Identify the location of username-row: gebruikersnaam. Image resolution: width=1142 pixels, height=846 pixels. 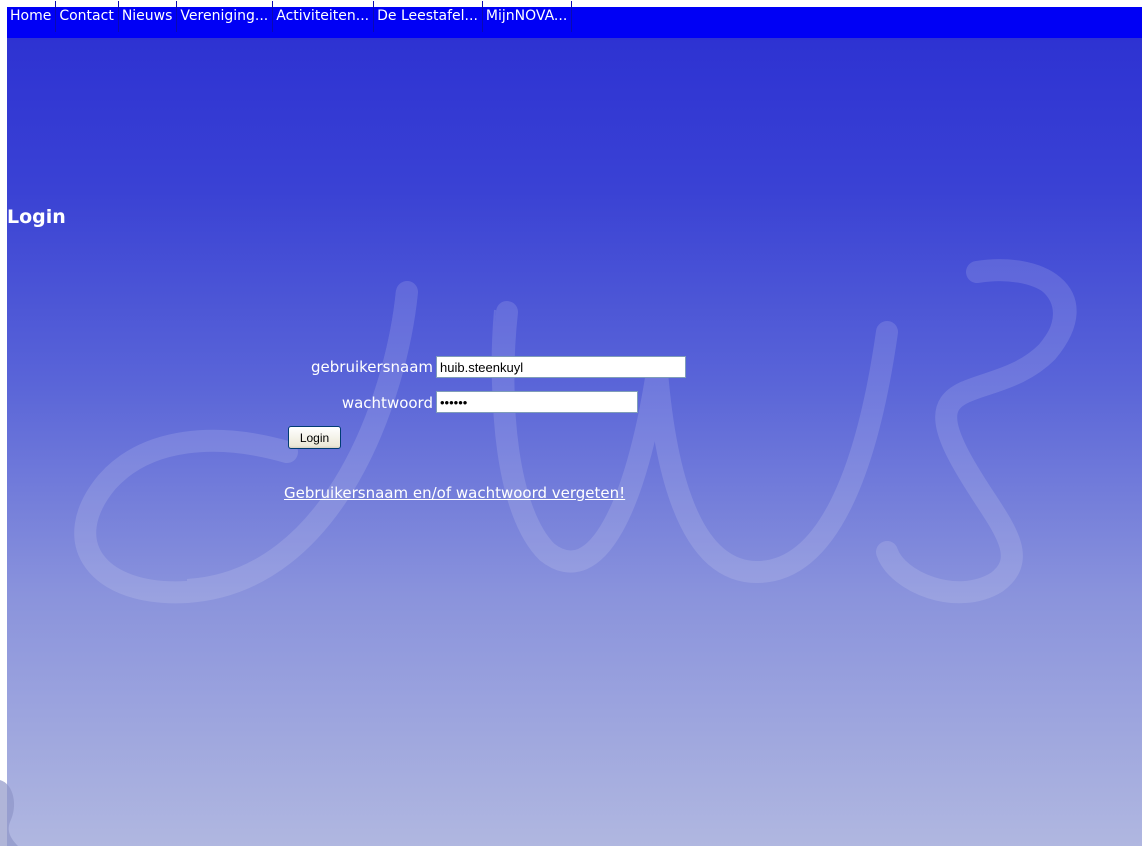
(216, 368).